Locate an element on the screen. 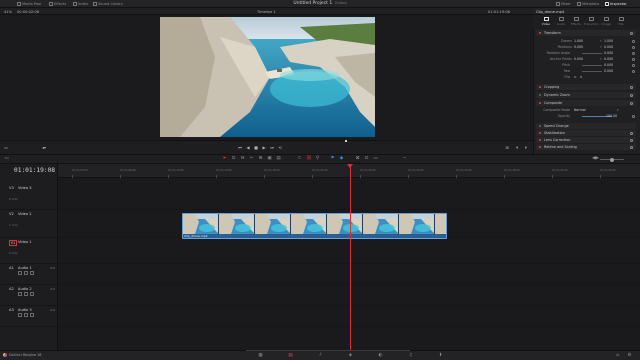 Image resolution: width=640 pixels, height=360 pixels. section-lens-correction: Lens Correction is located at coordinates (586, 140).